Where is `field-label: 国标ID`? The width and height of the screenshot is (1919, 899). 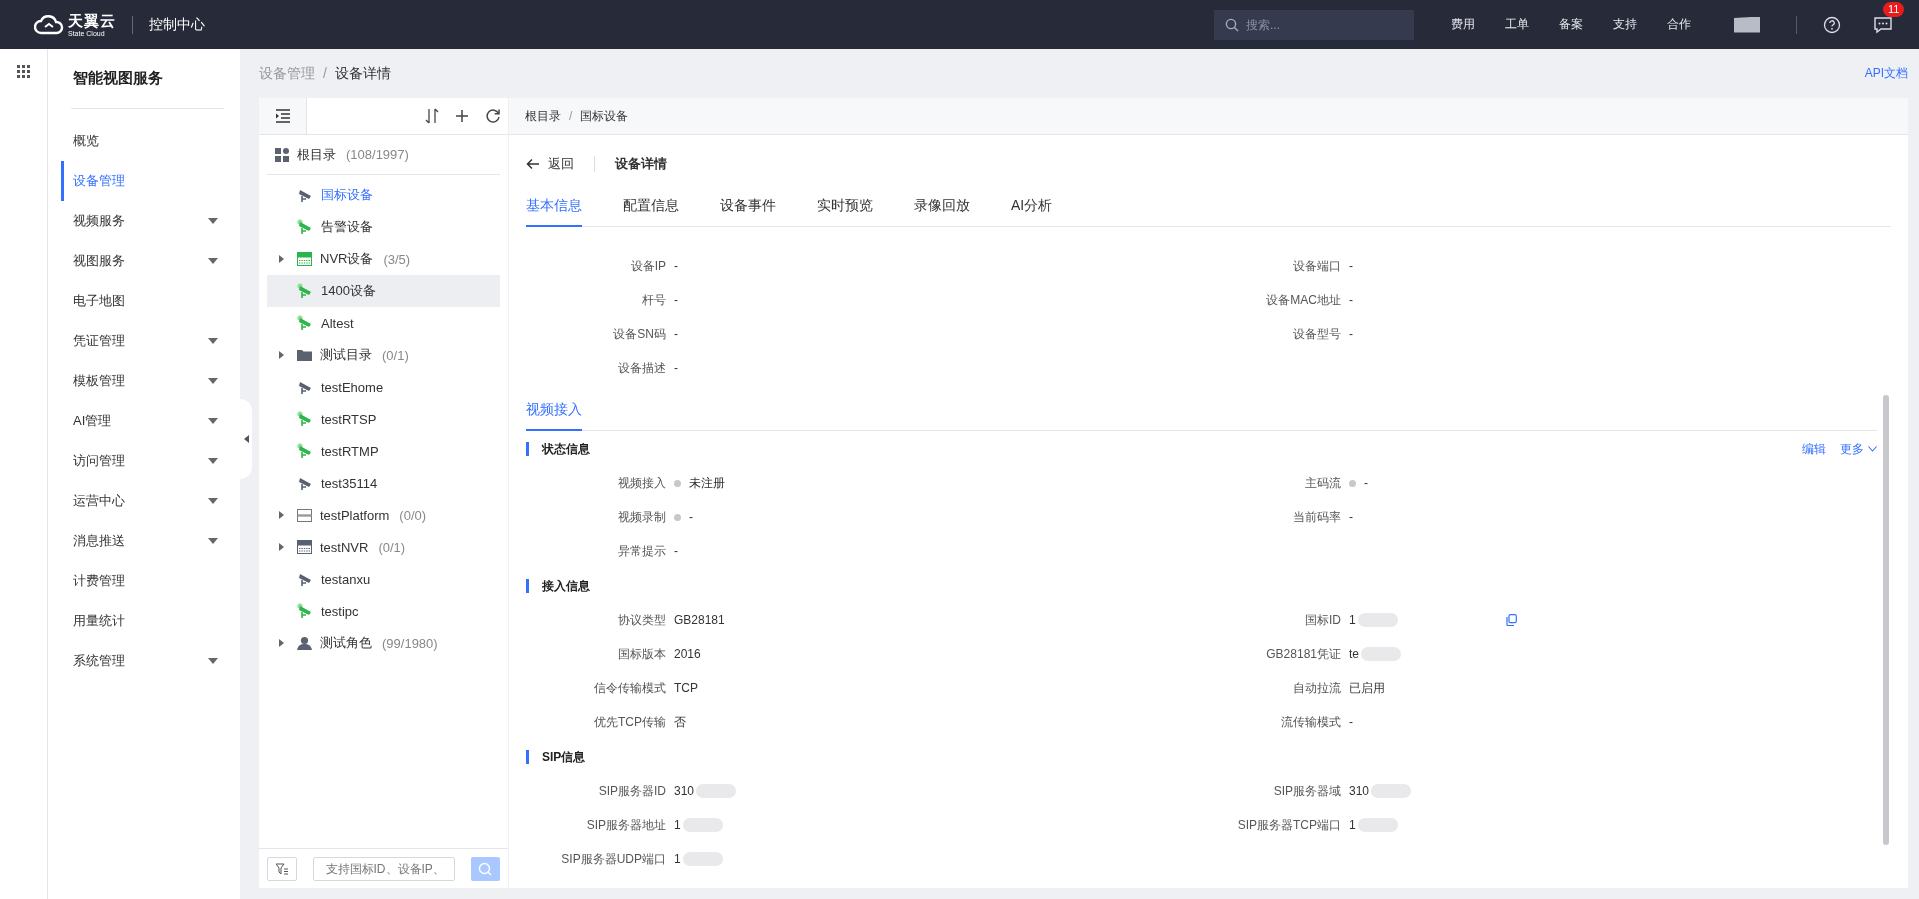 field-label: 国标ID is located at coordinates (1322, 620).